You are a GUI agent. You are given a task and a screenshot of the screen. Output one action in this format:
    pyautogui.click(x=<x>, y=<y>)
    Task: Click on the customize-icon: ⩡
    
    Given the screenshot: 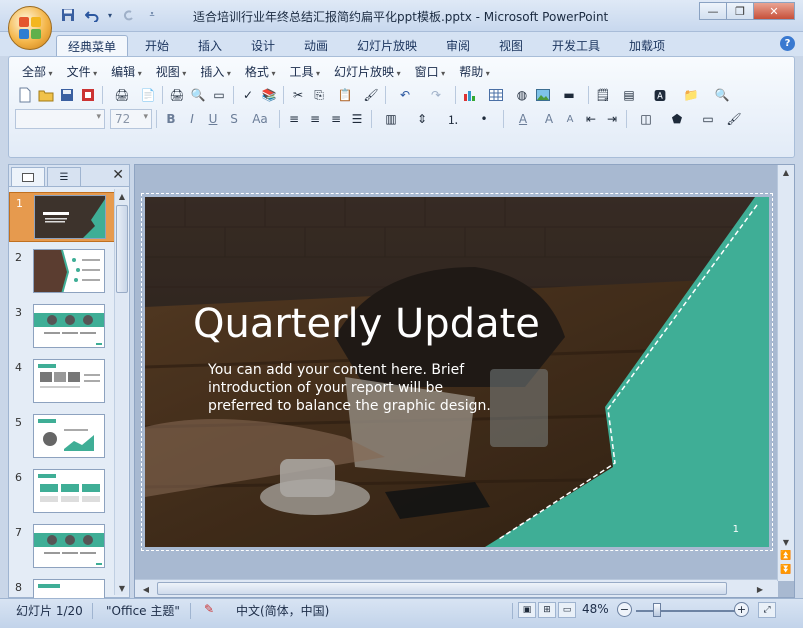 What is the action you would take?
    pyautogui.click(x=152, y=15)
    